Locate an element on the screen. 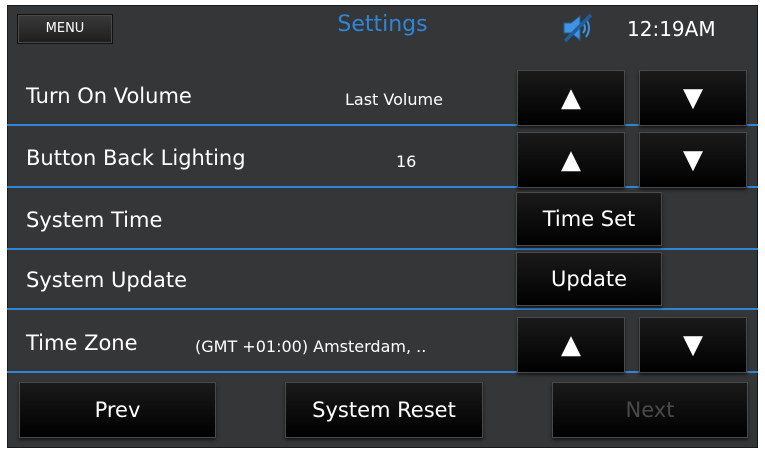 Image resolution: width=765 pixels, height=453 pixels. row-divider is located at coordinates (382, 309).